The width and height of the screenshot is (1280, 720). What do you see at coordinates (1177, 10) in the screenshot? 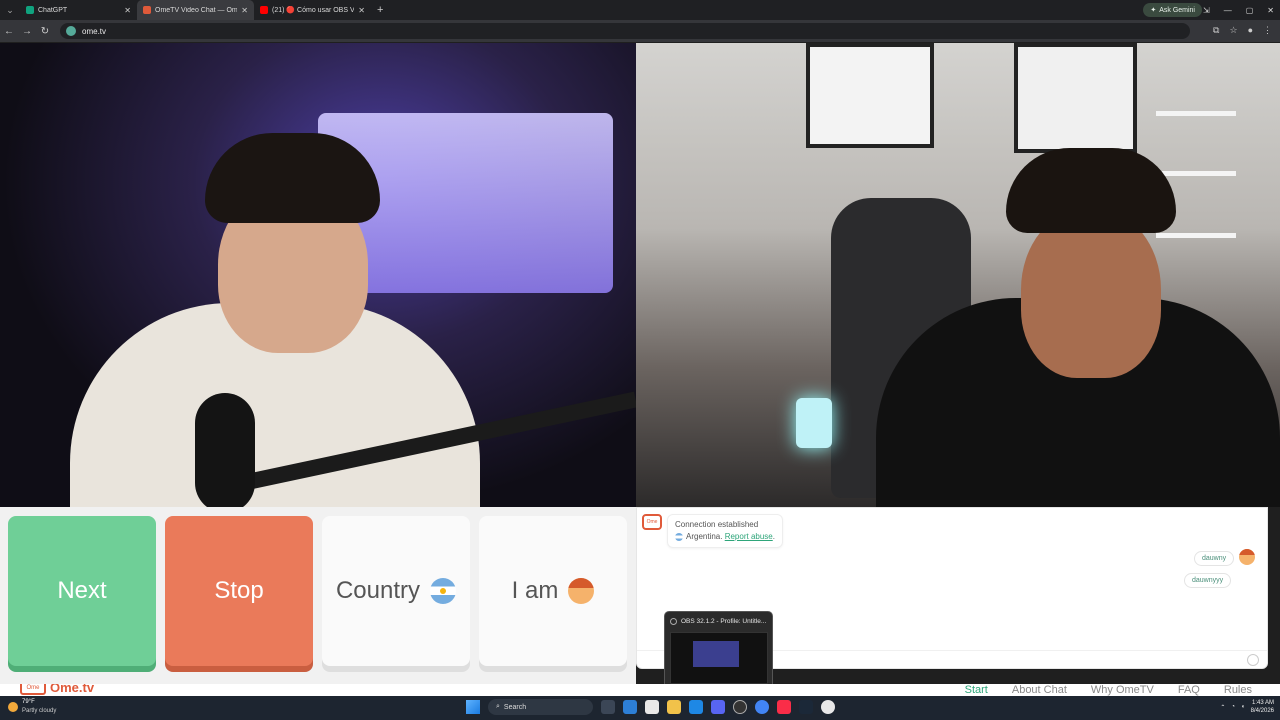
I see `gemini-label: Ask Gemini` at bounding box center [1177, 10].